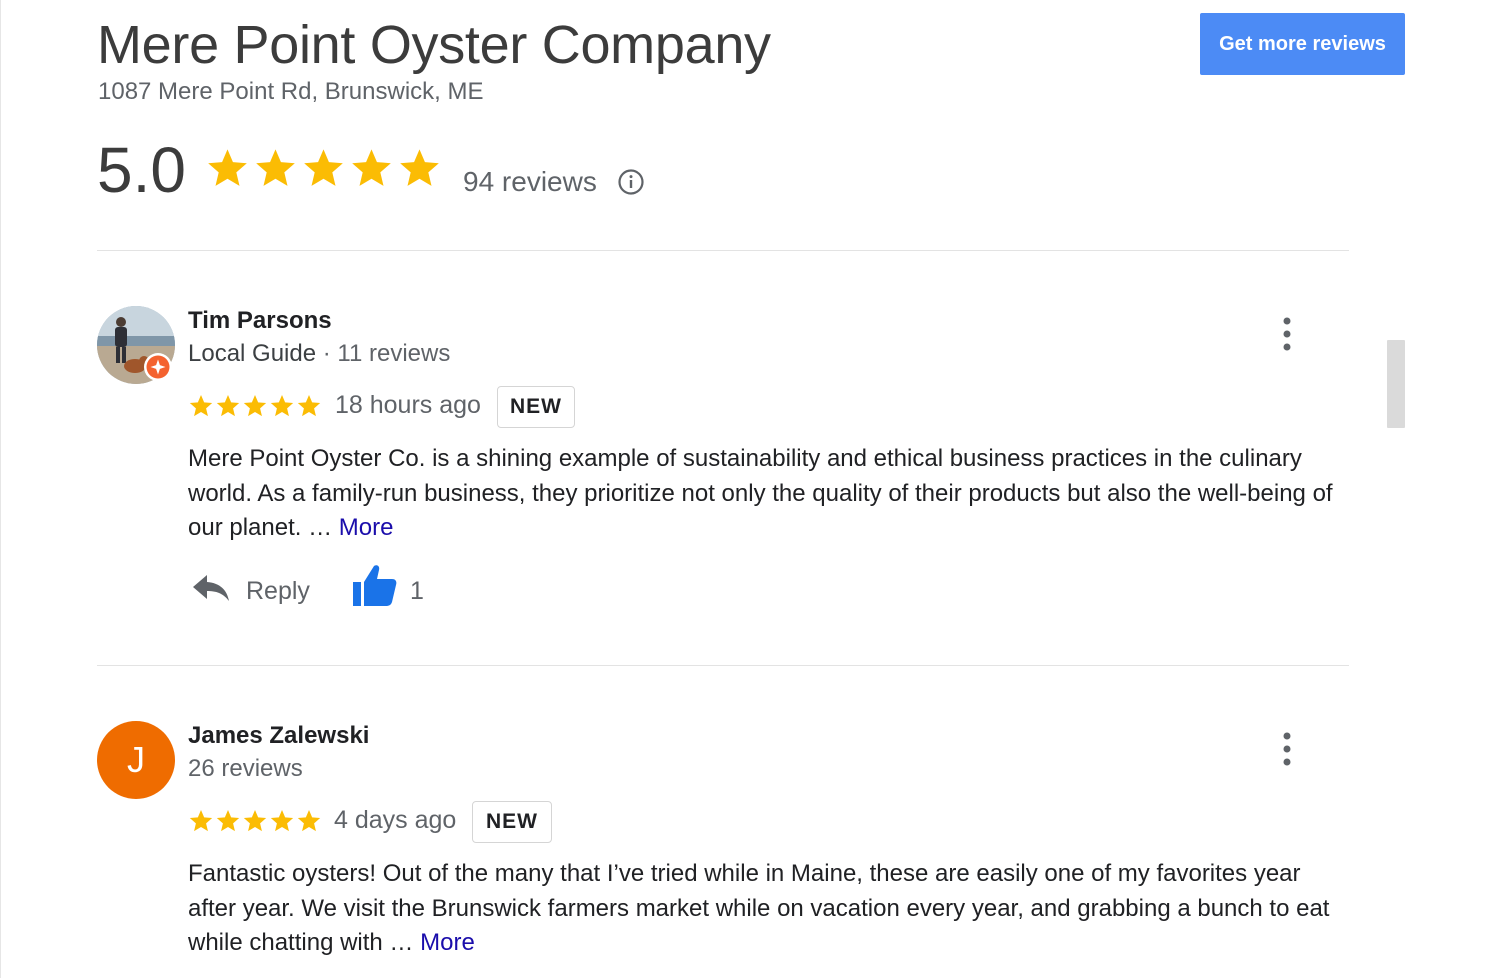 Image resolution: width=1500 pixels, height=978 pixels. What do you see at coordinates (252, 353) in the screenshot?
I see `local-guide-label: Local Guide` at bounding box center [252, 353].